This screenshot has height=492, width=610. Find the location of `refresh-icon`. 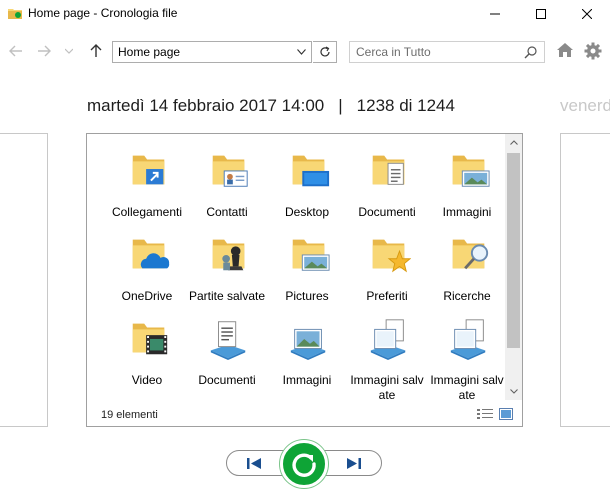

refresh-icon is located at coordinates (324, 51).